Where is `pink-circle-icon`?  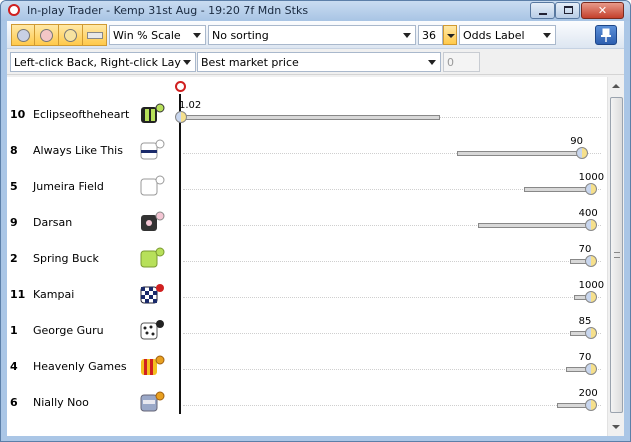
pink-circle-icon is located at coordinates (46, 35).